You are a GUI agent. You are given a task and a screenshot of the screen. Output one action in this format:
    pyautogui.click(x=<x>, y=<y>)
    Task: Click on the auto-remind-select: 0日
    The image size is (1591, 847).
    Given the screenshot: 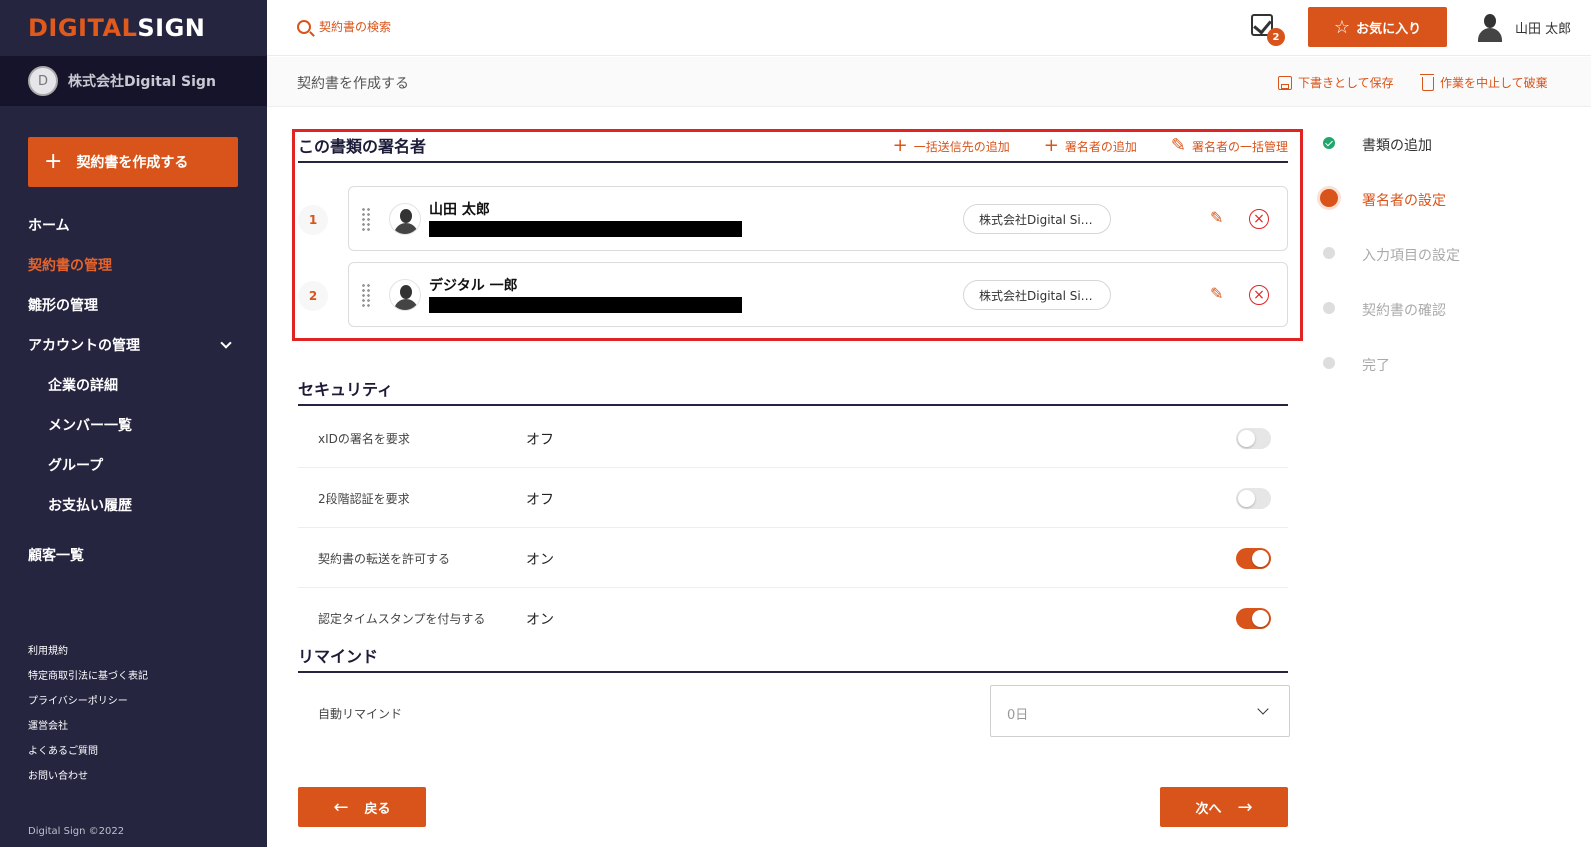 What is the action you would take?
    pyautogui.click(x=1140, y=711)
    